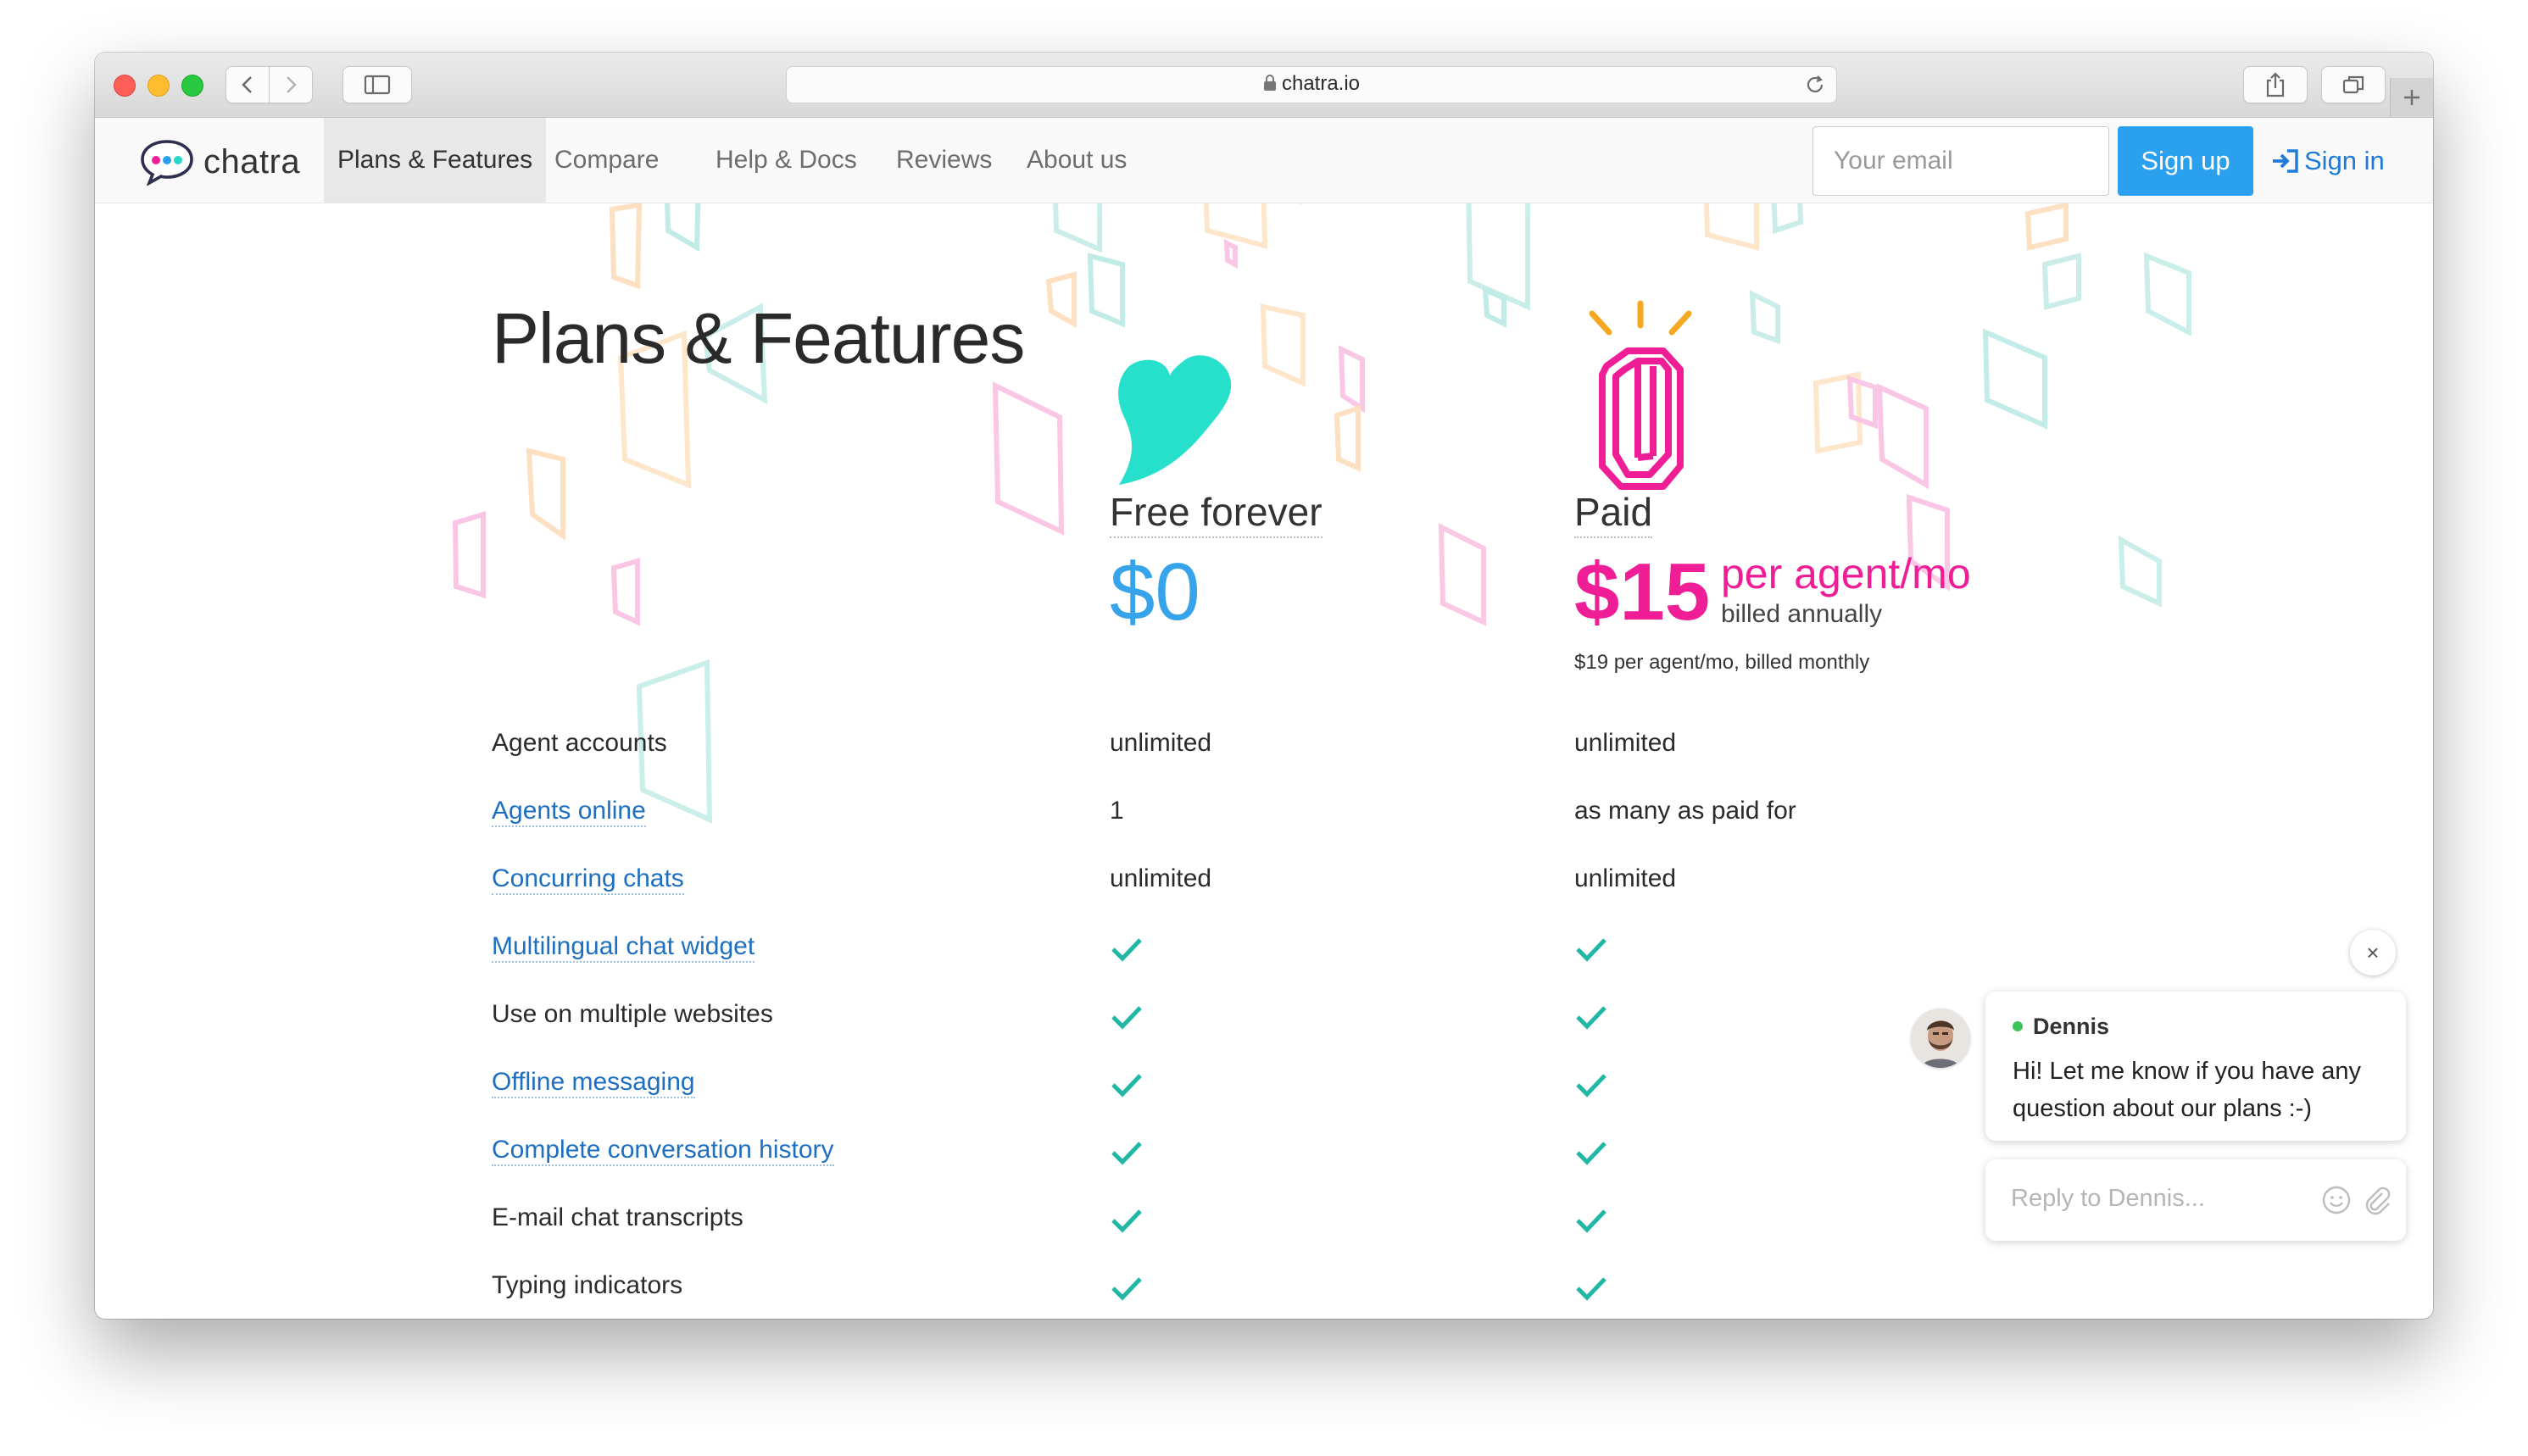 The width and height of the screenshot is (2528, 1456). I want to click on forward-button, so click(291, 84).